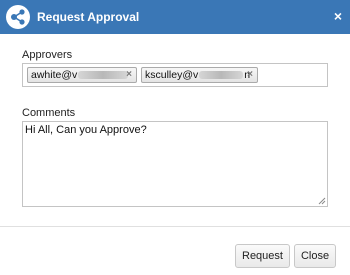  What do you see at coordinates (49, 113) in the screenshot?
I see `comments-label: Comments` at bounding box center [49, 113].